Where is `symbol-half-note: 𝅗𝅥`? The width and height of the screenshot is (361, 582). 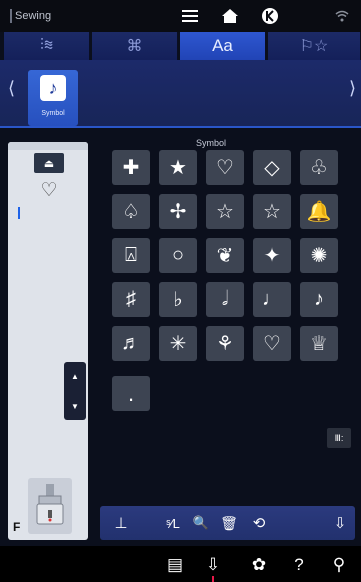
symbol-half-note: 𝅗𝅥 is located at coordinates (225, 299).